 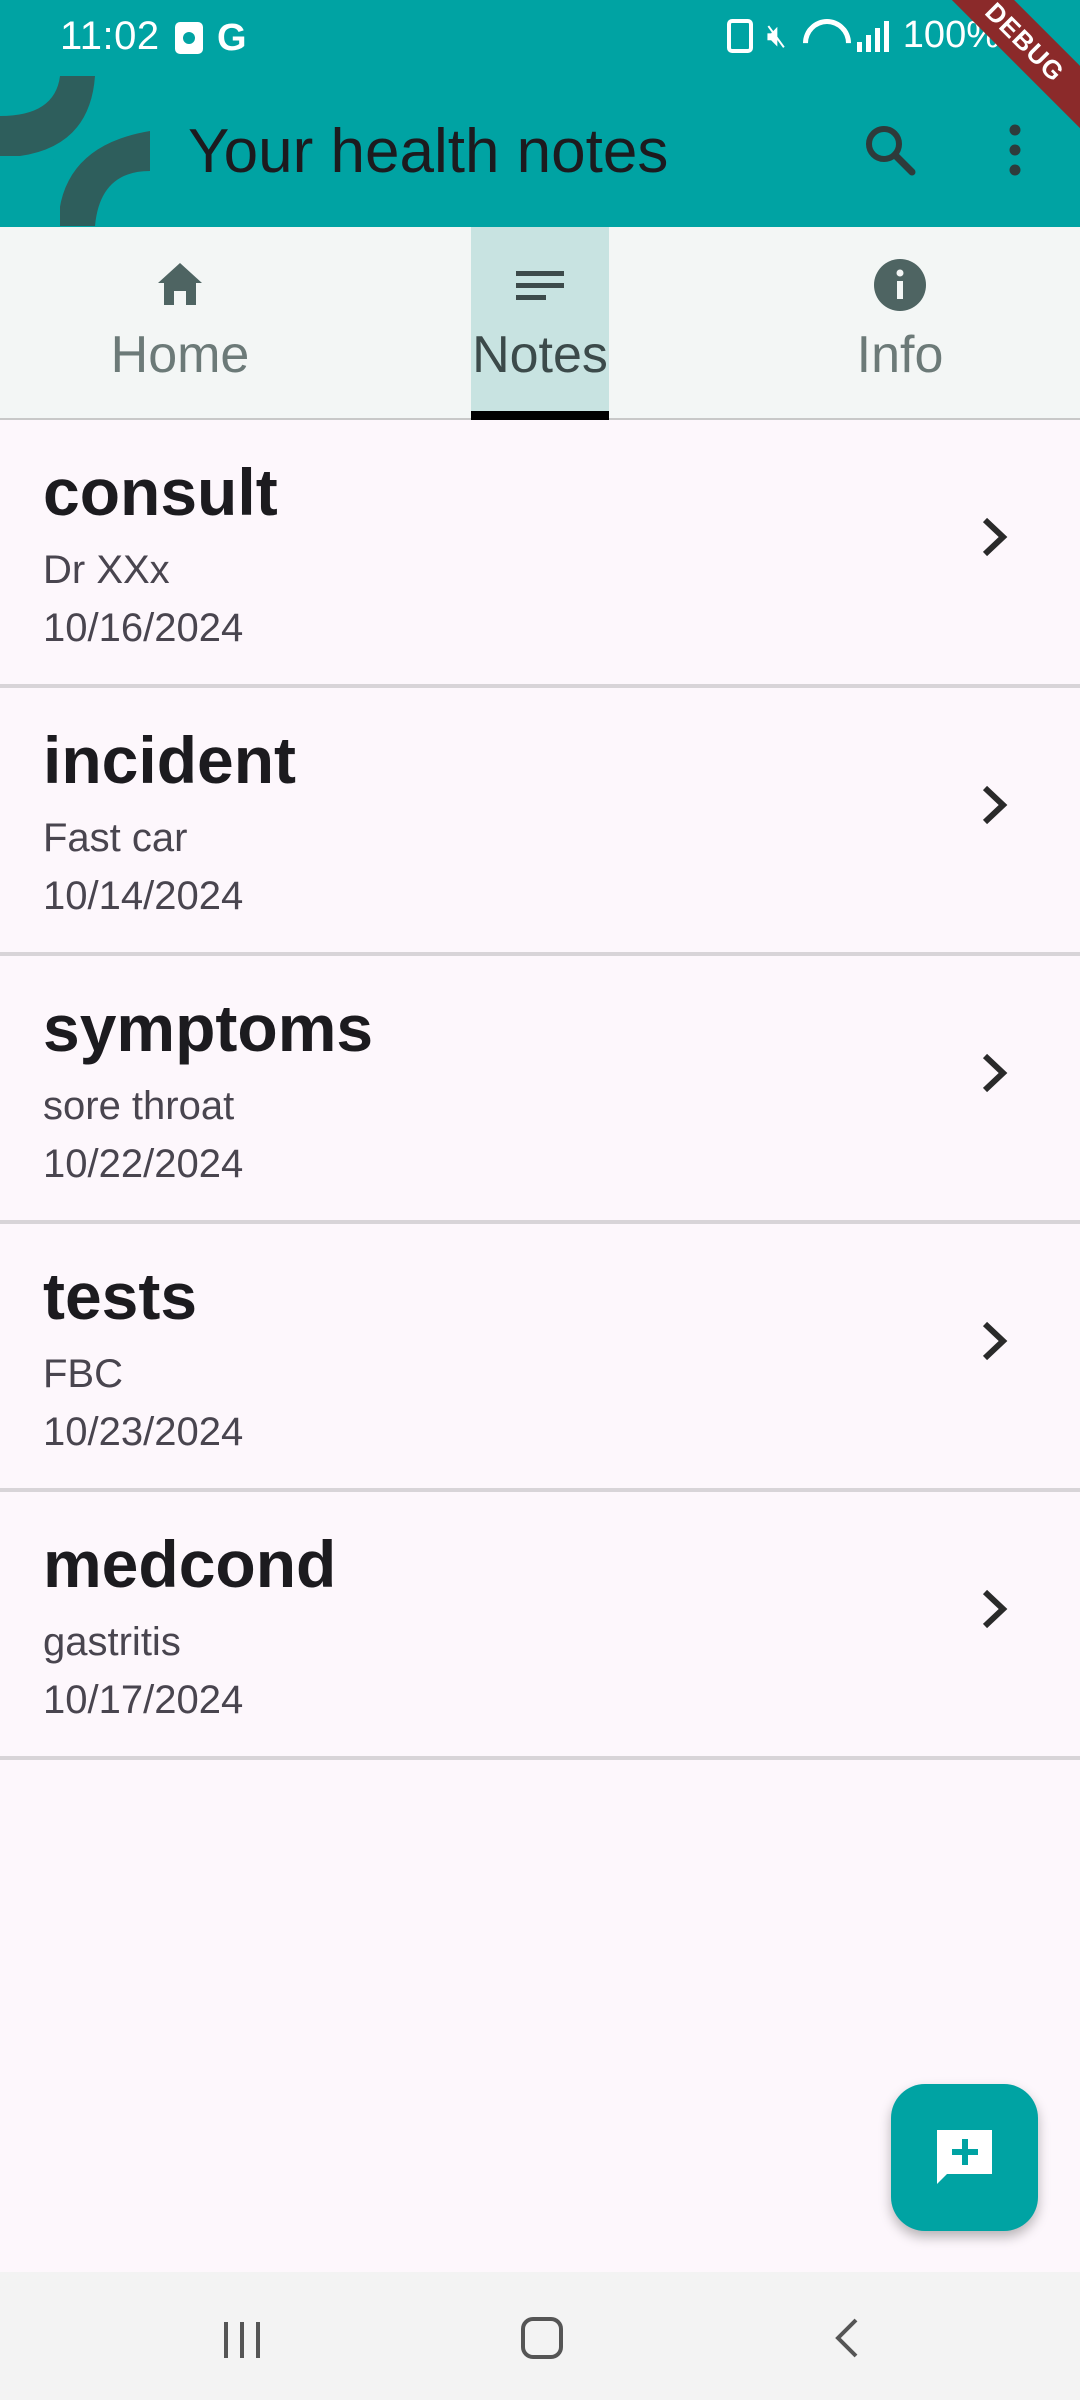 I want to click on home-nav-icon, so click(x=542, y=2338).